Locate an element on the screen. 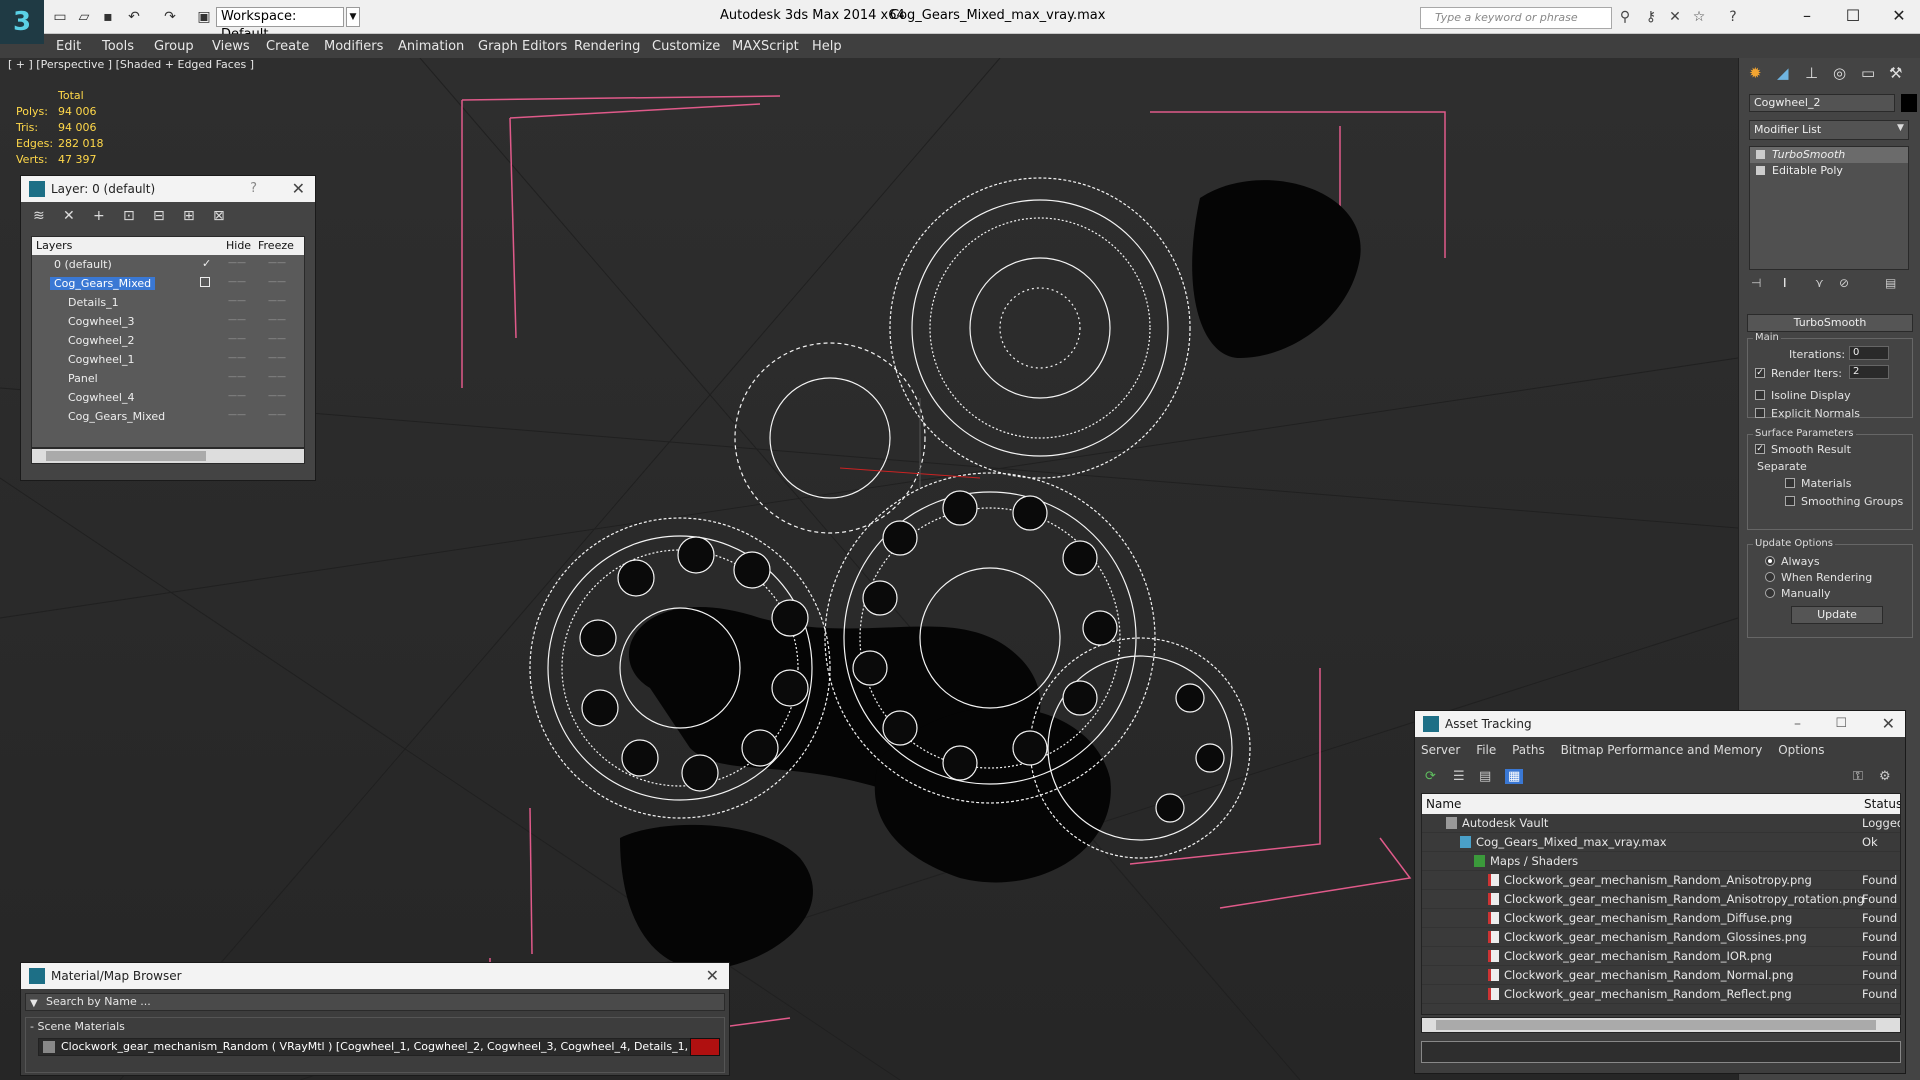 The height and width of the screenshot is (1080, 1920). filter-icon: ▼ is located at coordinates (34, 1004).